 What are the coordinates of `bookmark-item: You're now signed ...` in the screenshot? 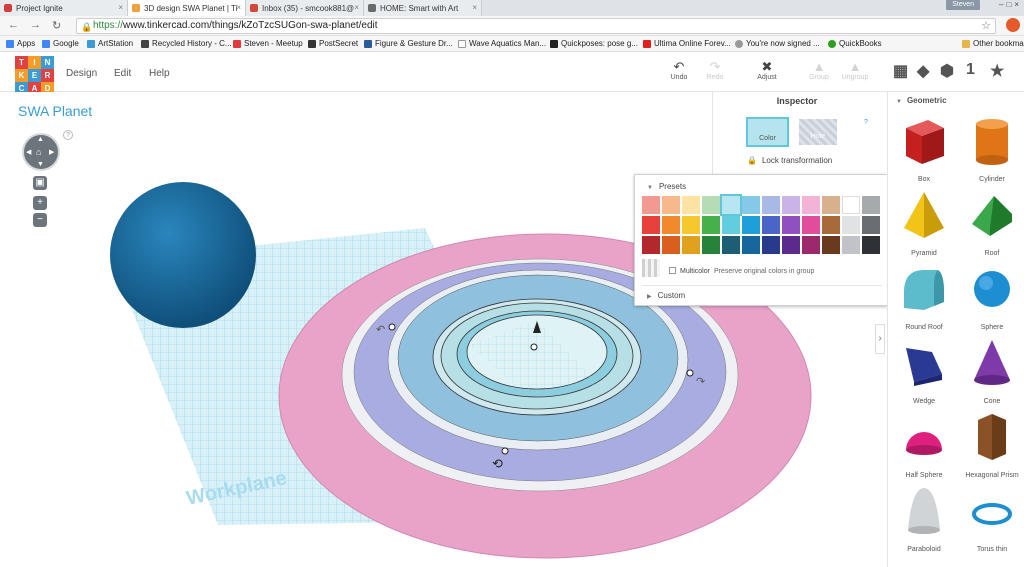 It's located at (777, 43).